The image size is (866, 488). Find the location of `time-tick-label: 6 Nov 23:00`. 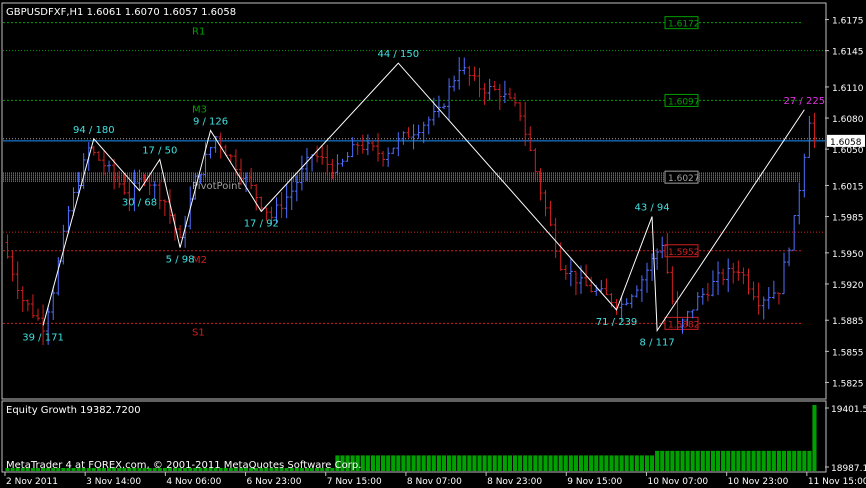

time-tick-label: 6 Nov 23:00 is located at coordinates (274, 482).